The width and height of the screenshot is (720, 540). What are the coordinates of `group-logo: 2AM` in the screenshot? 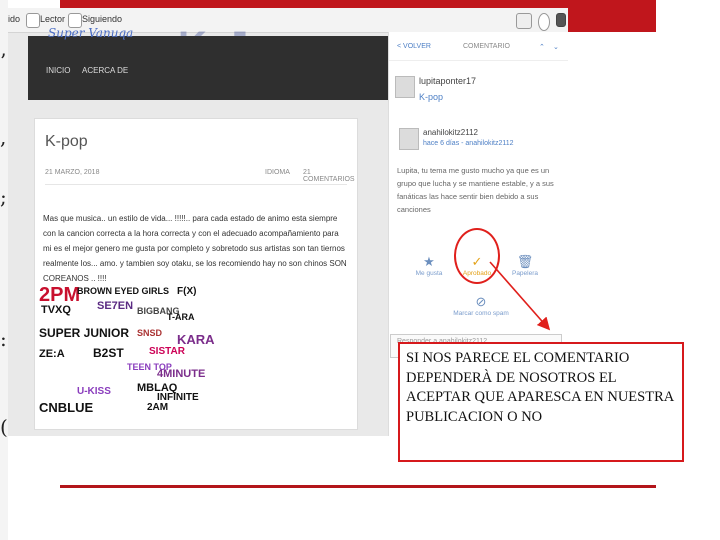 It's located at (158, 407).